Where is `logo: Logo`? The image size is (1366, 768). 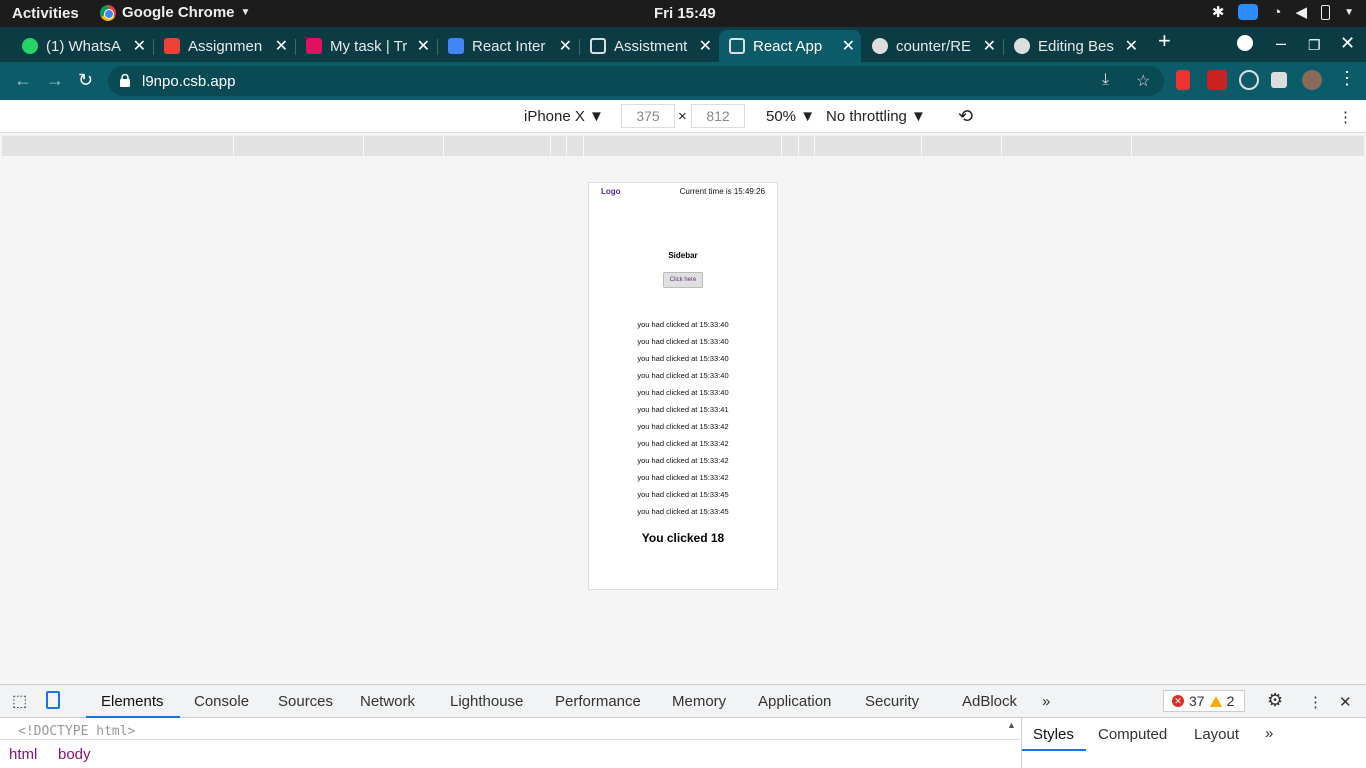
logo: Logo is located at coordinates (611, 191).